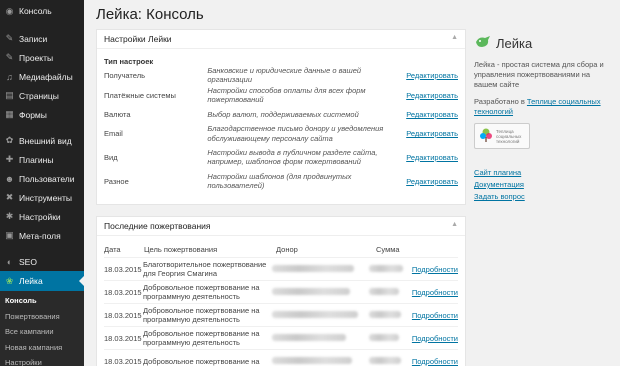 The width and height of the screenshot is (620, 366). I want to click on menu-item-settings: ✱ Настройки, so click(42, 216).